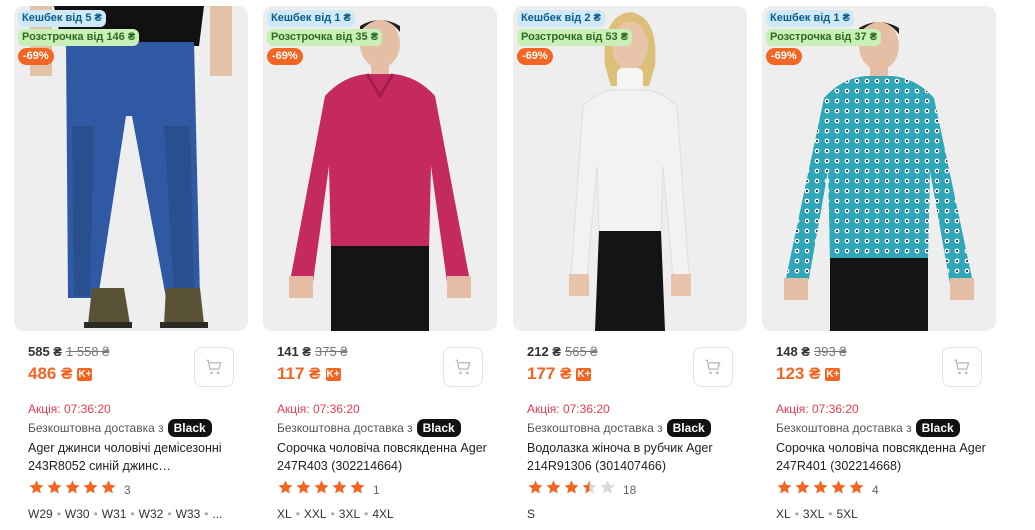  What do you see at coordinates (881, 514) in the screenshot?
I see `size-list: XL • 3XL • 5XL` at bounding box center [881, 514].